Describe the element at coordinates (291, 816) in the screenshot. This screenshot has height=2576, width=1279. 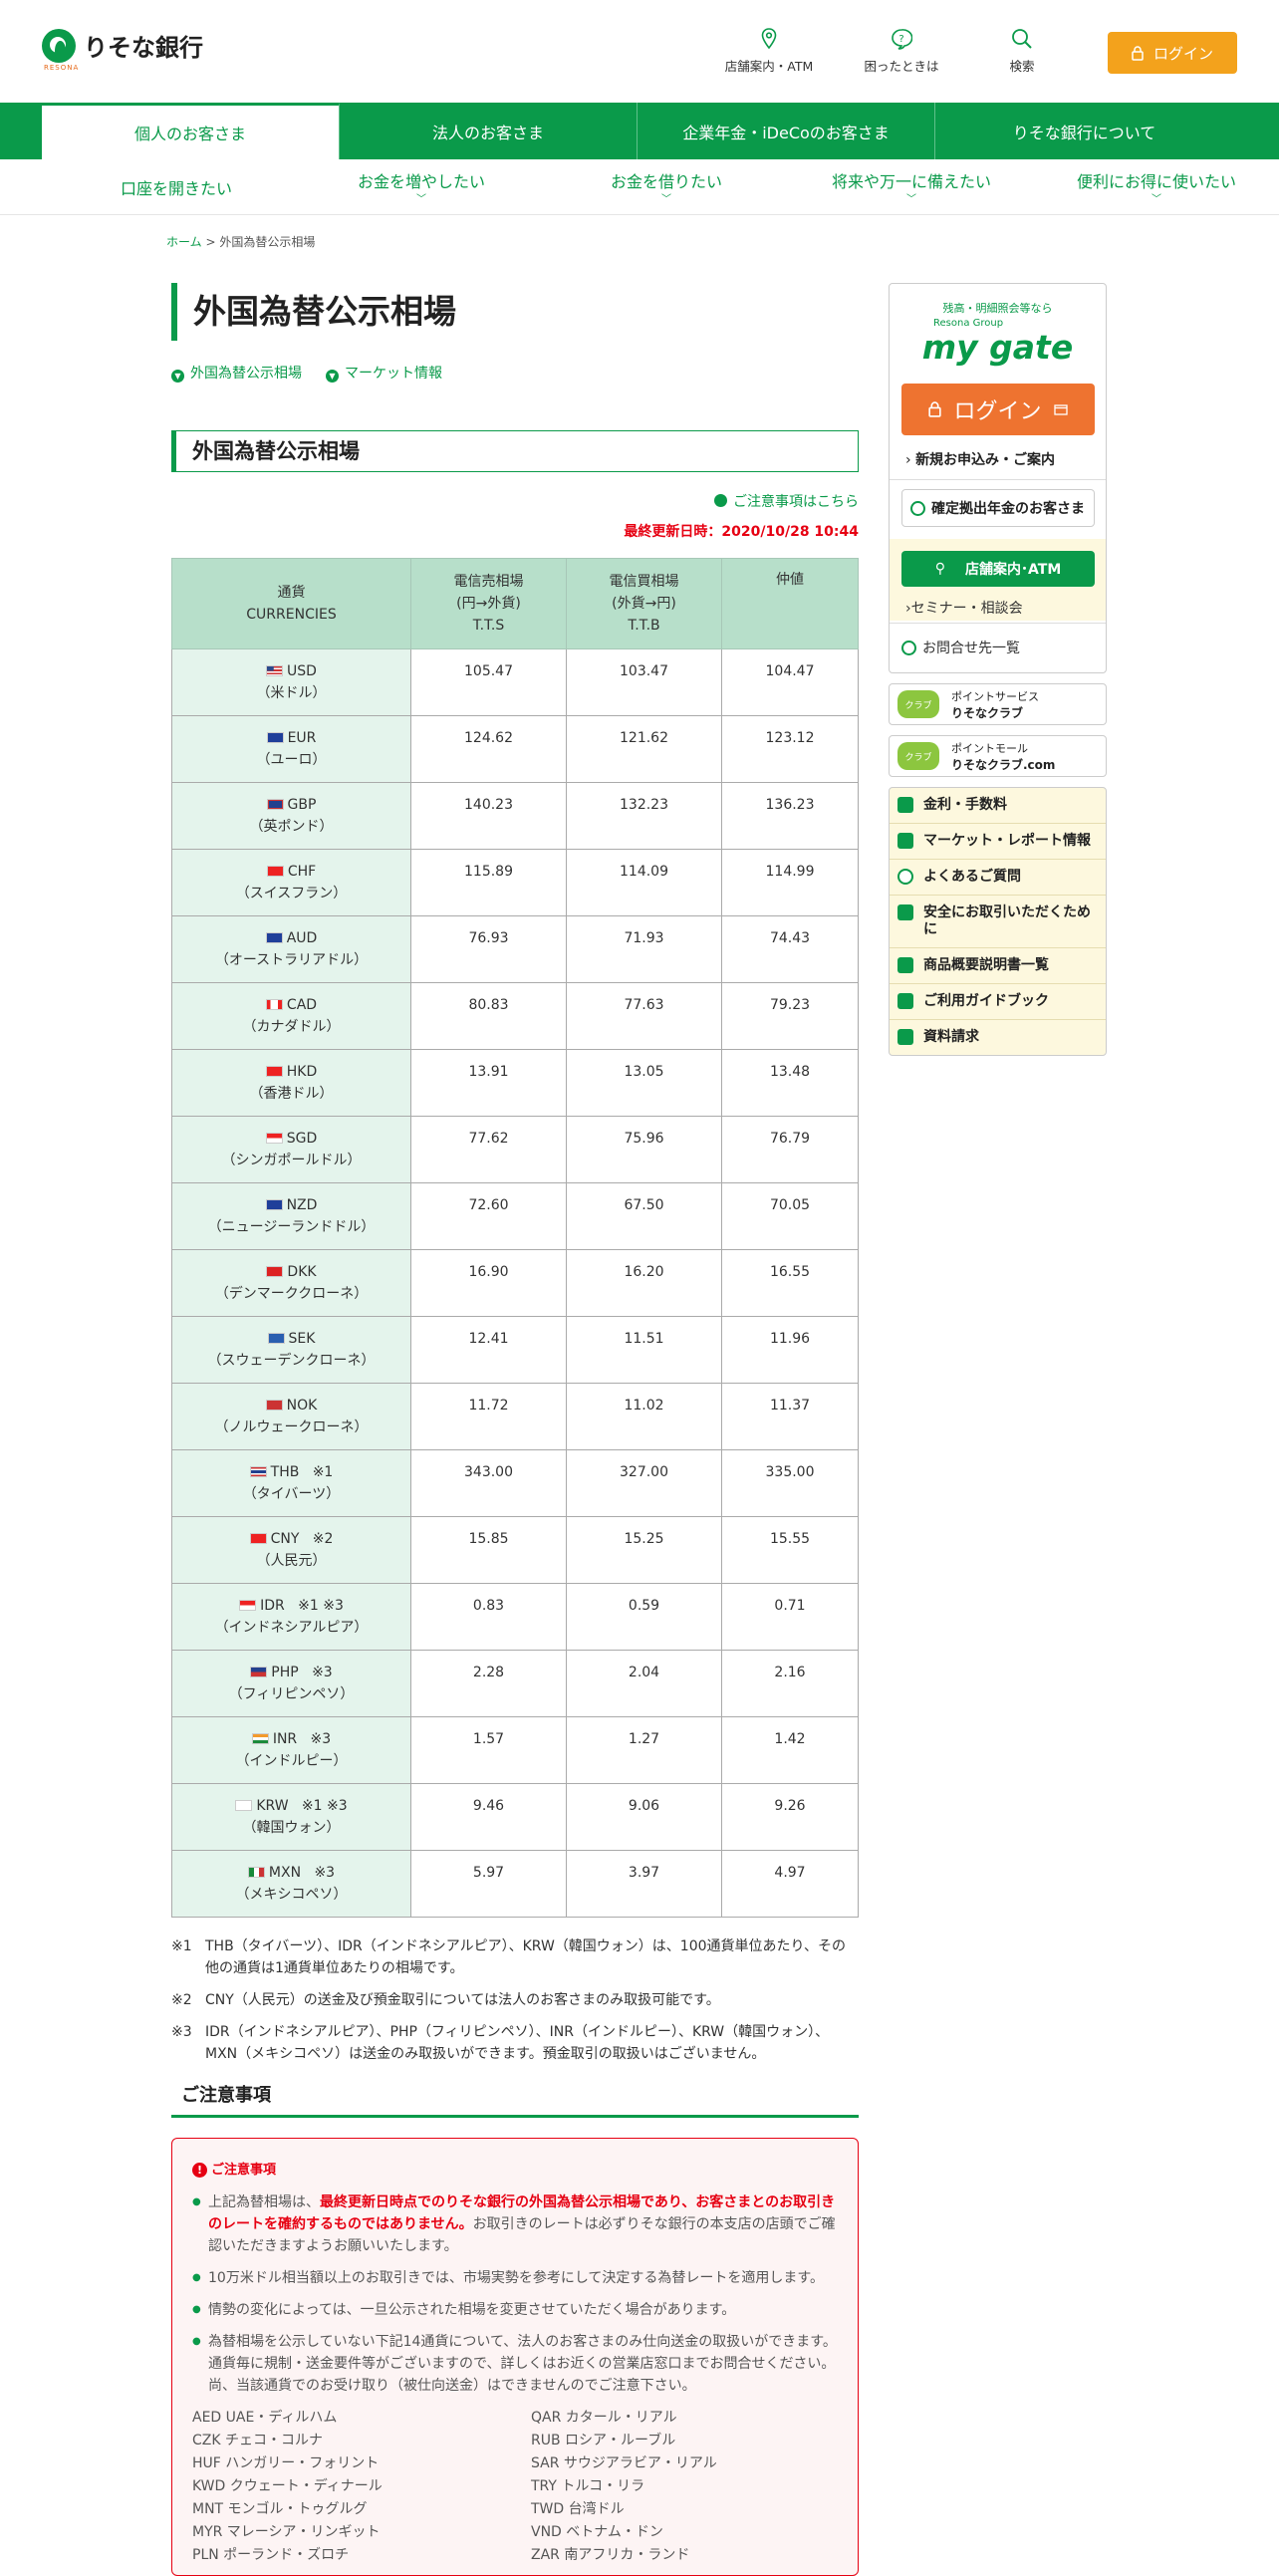
I see `currency-cell: GBP （英ポンド）` at that location.